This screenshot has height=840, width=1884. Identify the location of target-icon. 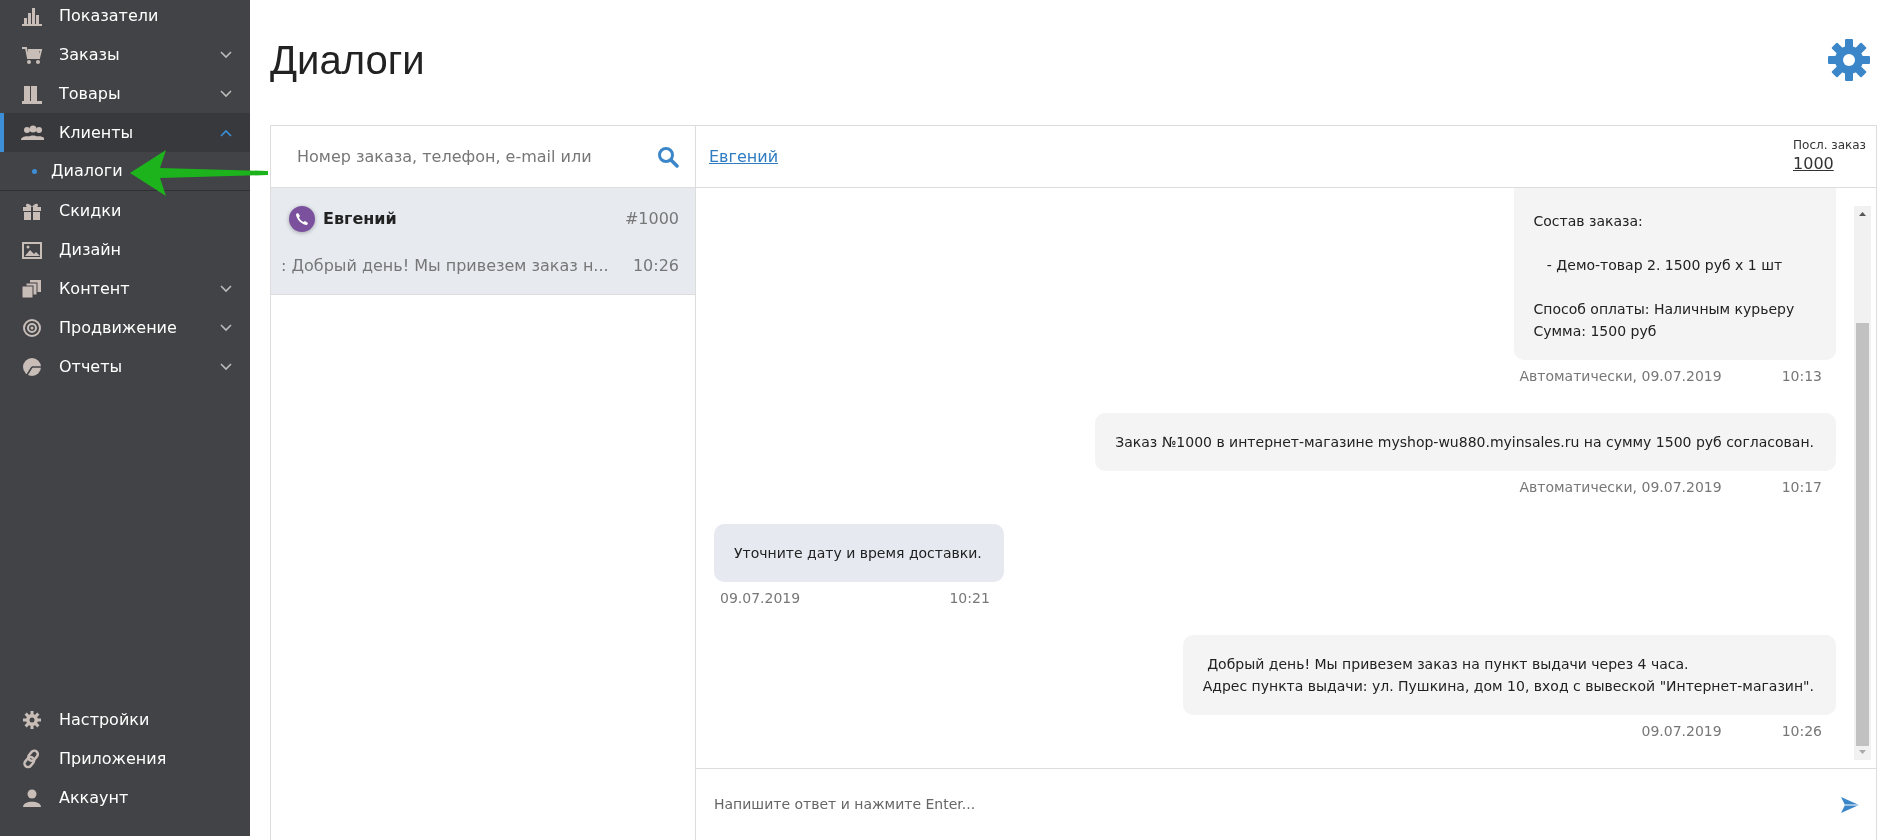
(32, 327).